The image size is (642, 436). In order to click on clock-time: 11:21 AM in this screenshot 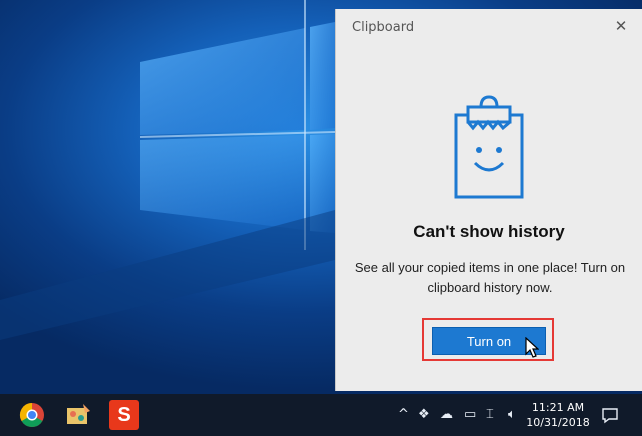, I will do `click(558, 407)`.